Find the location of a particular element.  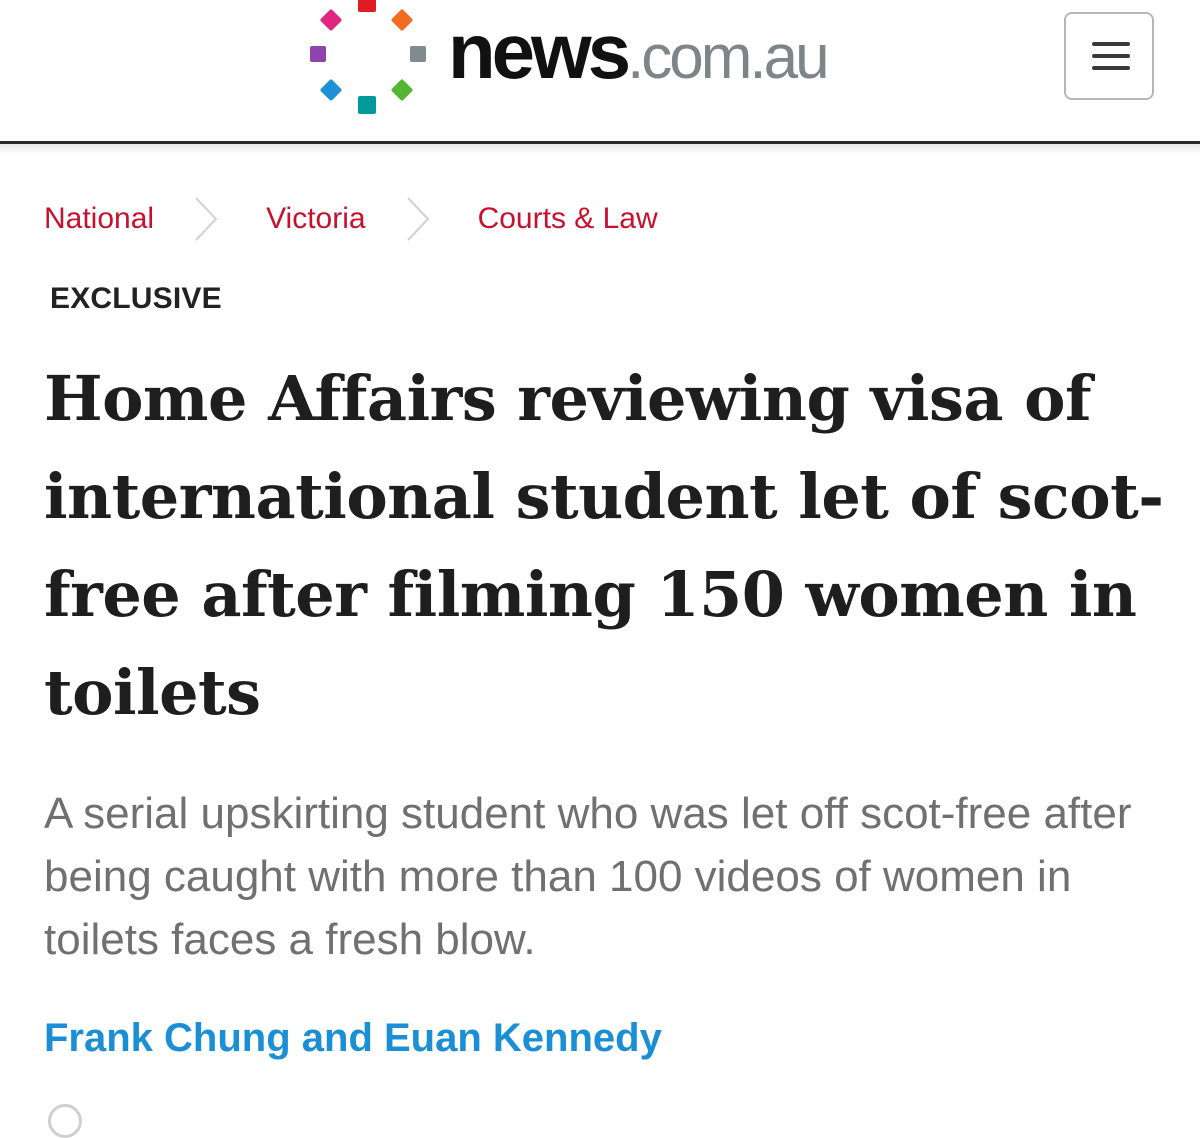

header-shadow is located at coordinates (600, 149).